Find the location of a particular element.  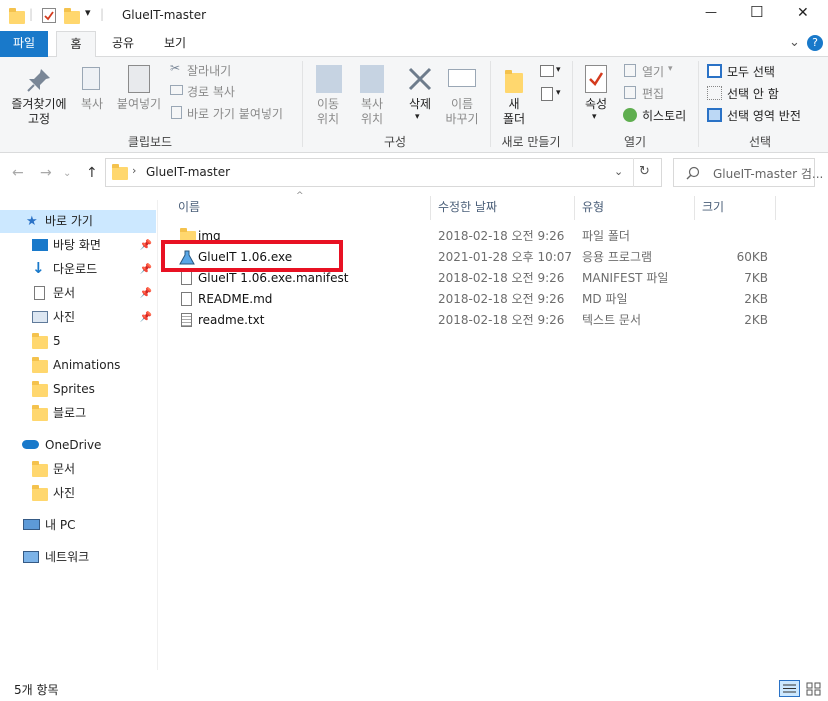

nav-item-documents: 문서 📌 is located at coordinates (78, 293).